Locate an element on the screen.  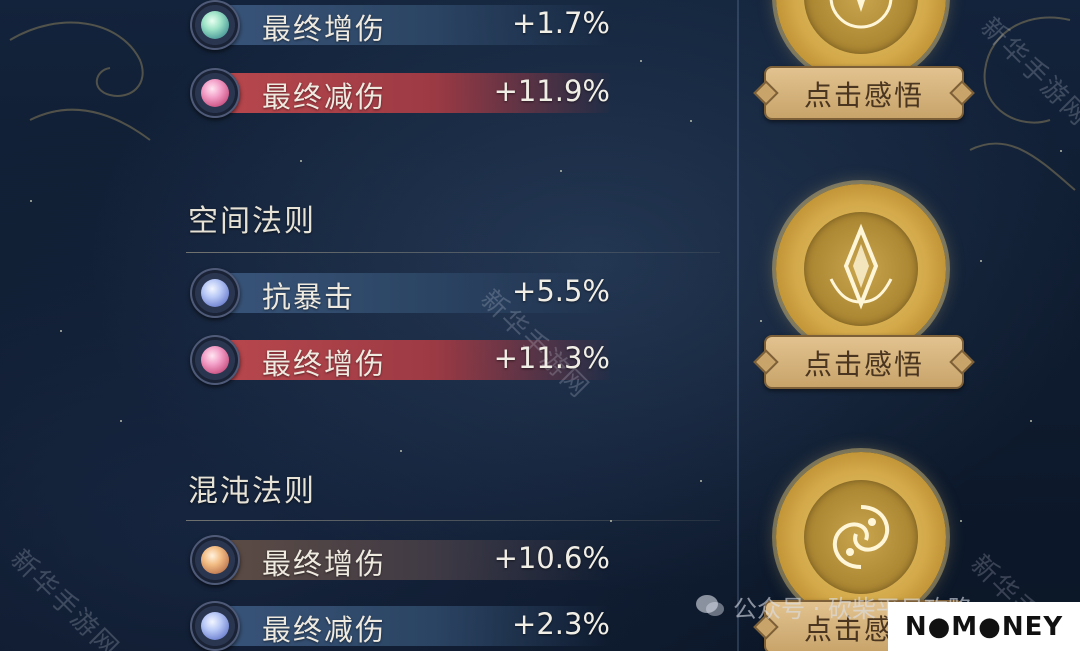
brand-logo: N●M●NEY is located at coordinates (984, 626).